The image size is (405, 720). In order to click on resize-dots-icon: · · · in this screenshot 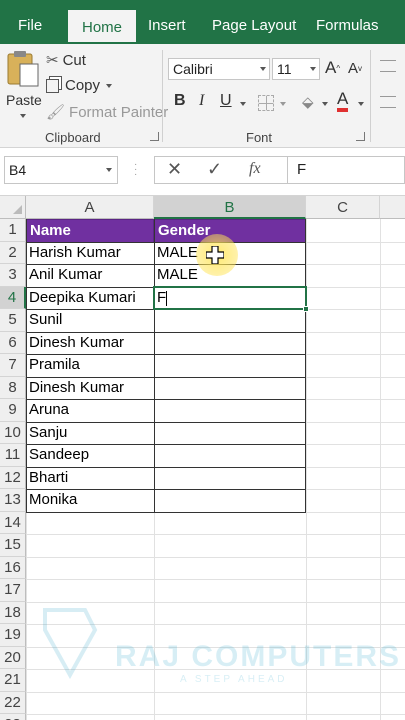, I will do `click(135, 170)`.